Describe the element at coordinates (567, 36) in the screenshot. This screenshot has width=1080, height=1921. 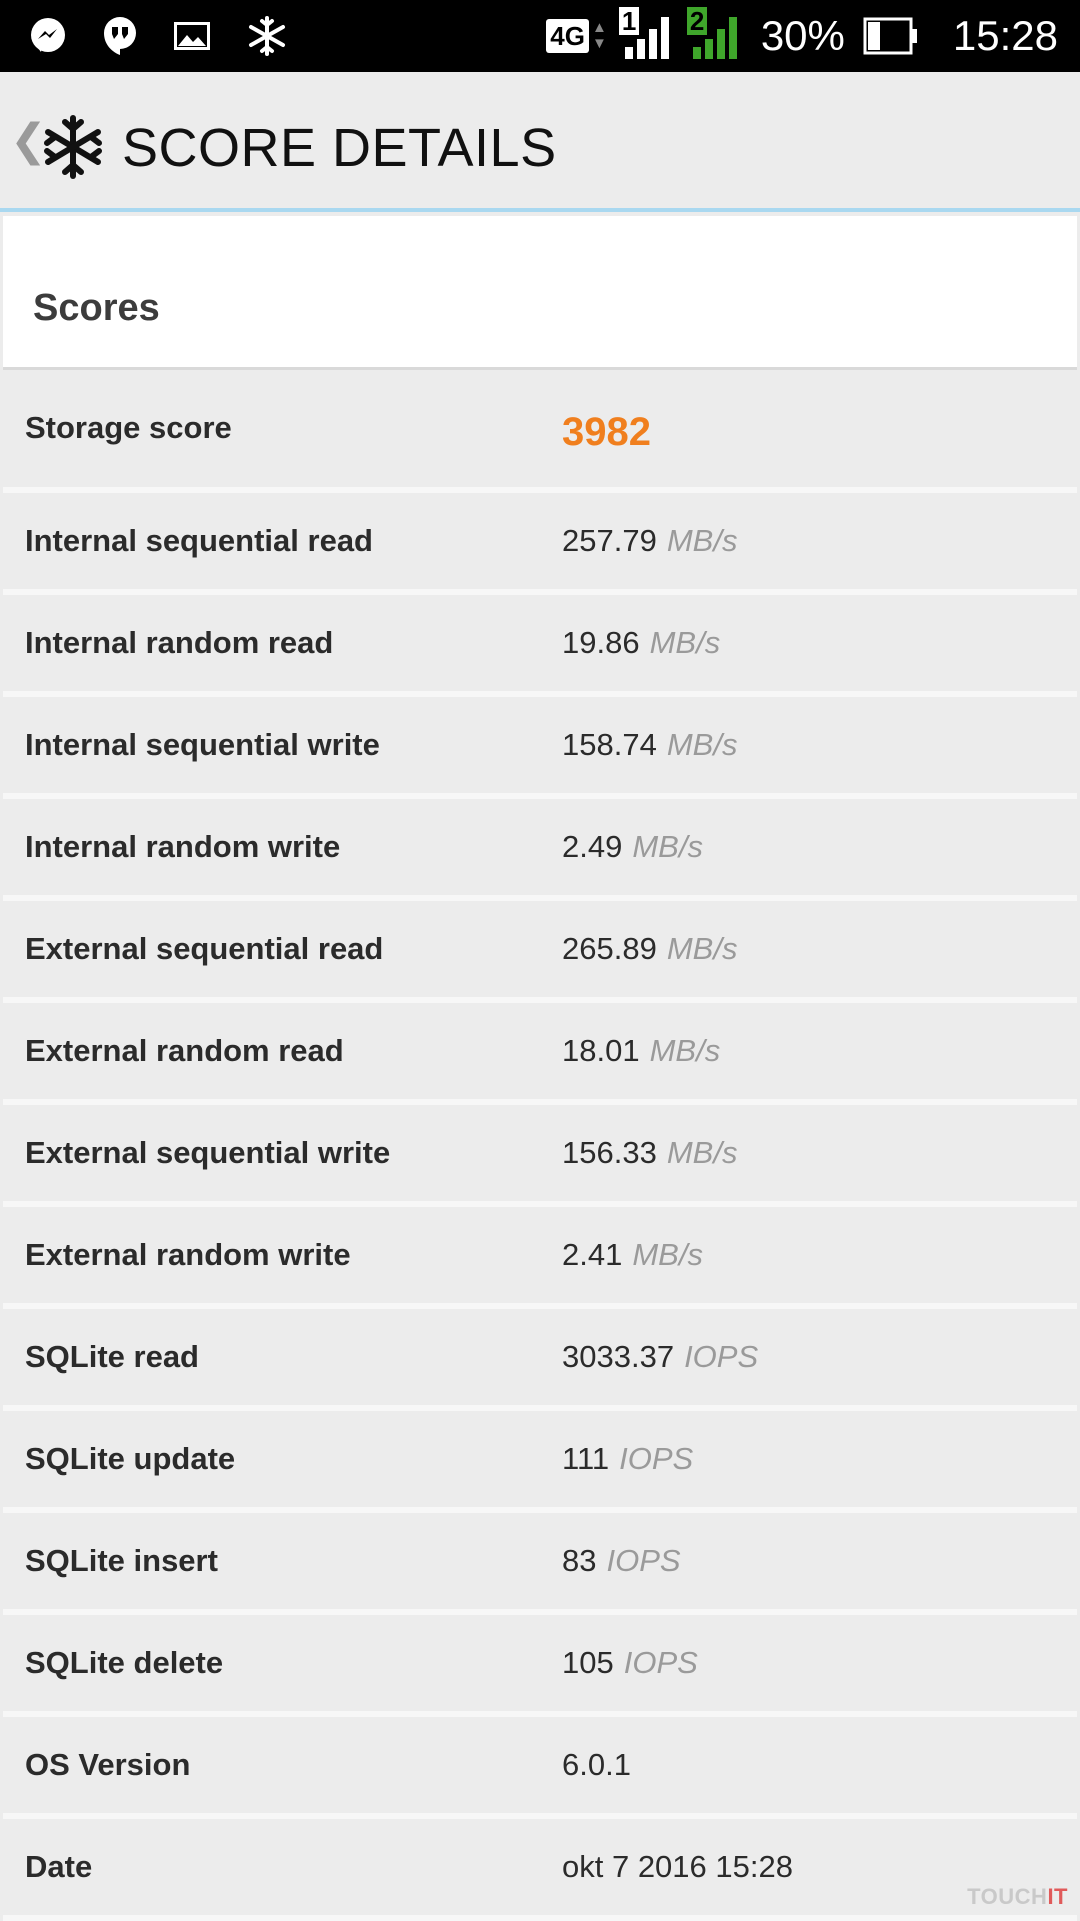
I see `network-type-label: 4G` at that location.